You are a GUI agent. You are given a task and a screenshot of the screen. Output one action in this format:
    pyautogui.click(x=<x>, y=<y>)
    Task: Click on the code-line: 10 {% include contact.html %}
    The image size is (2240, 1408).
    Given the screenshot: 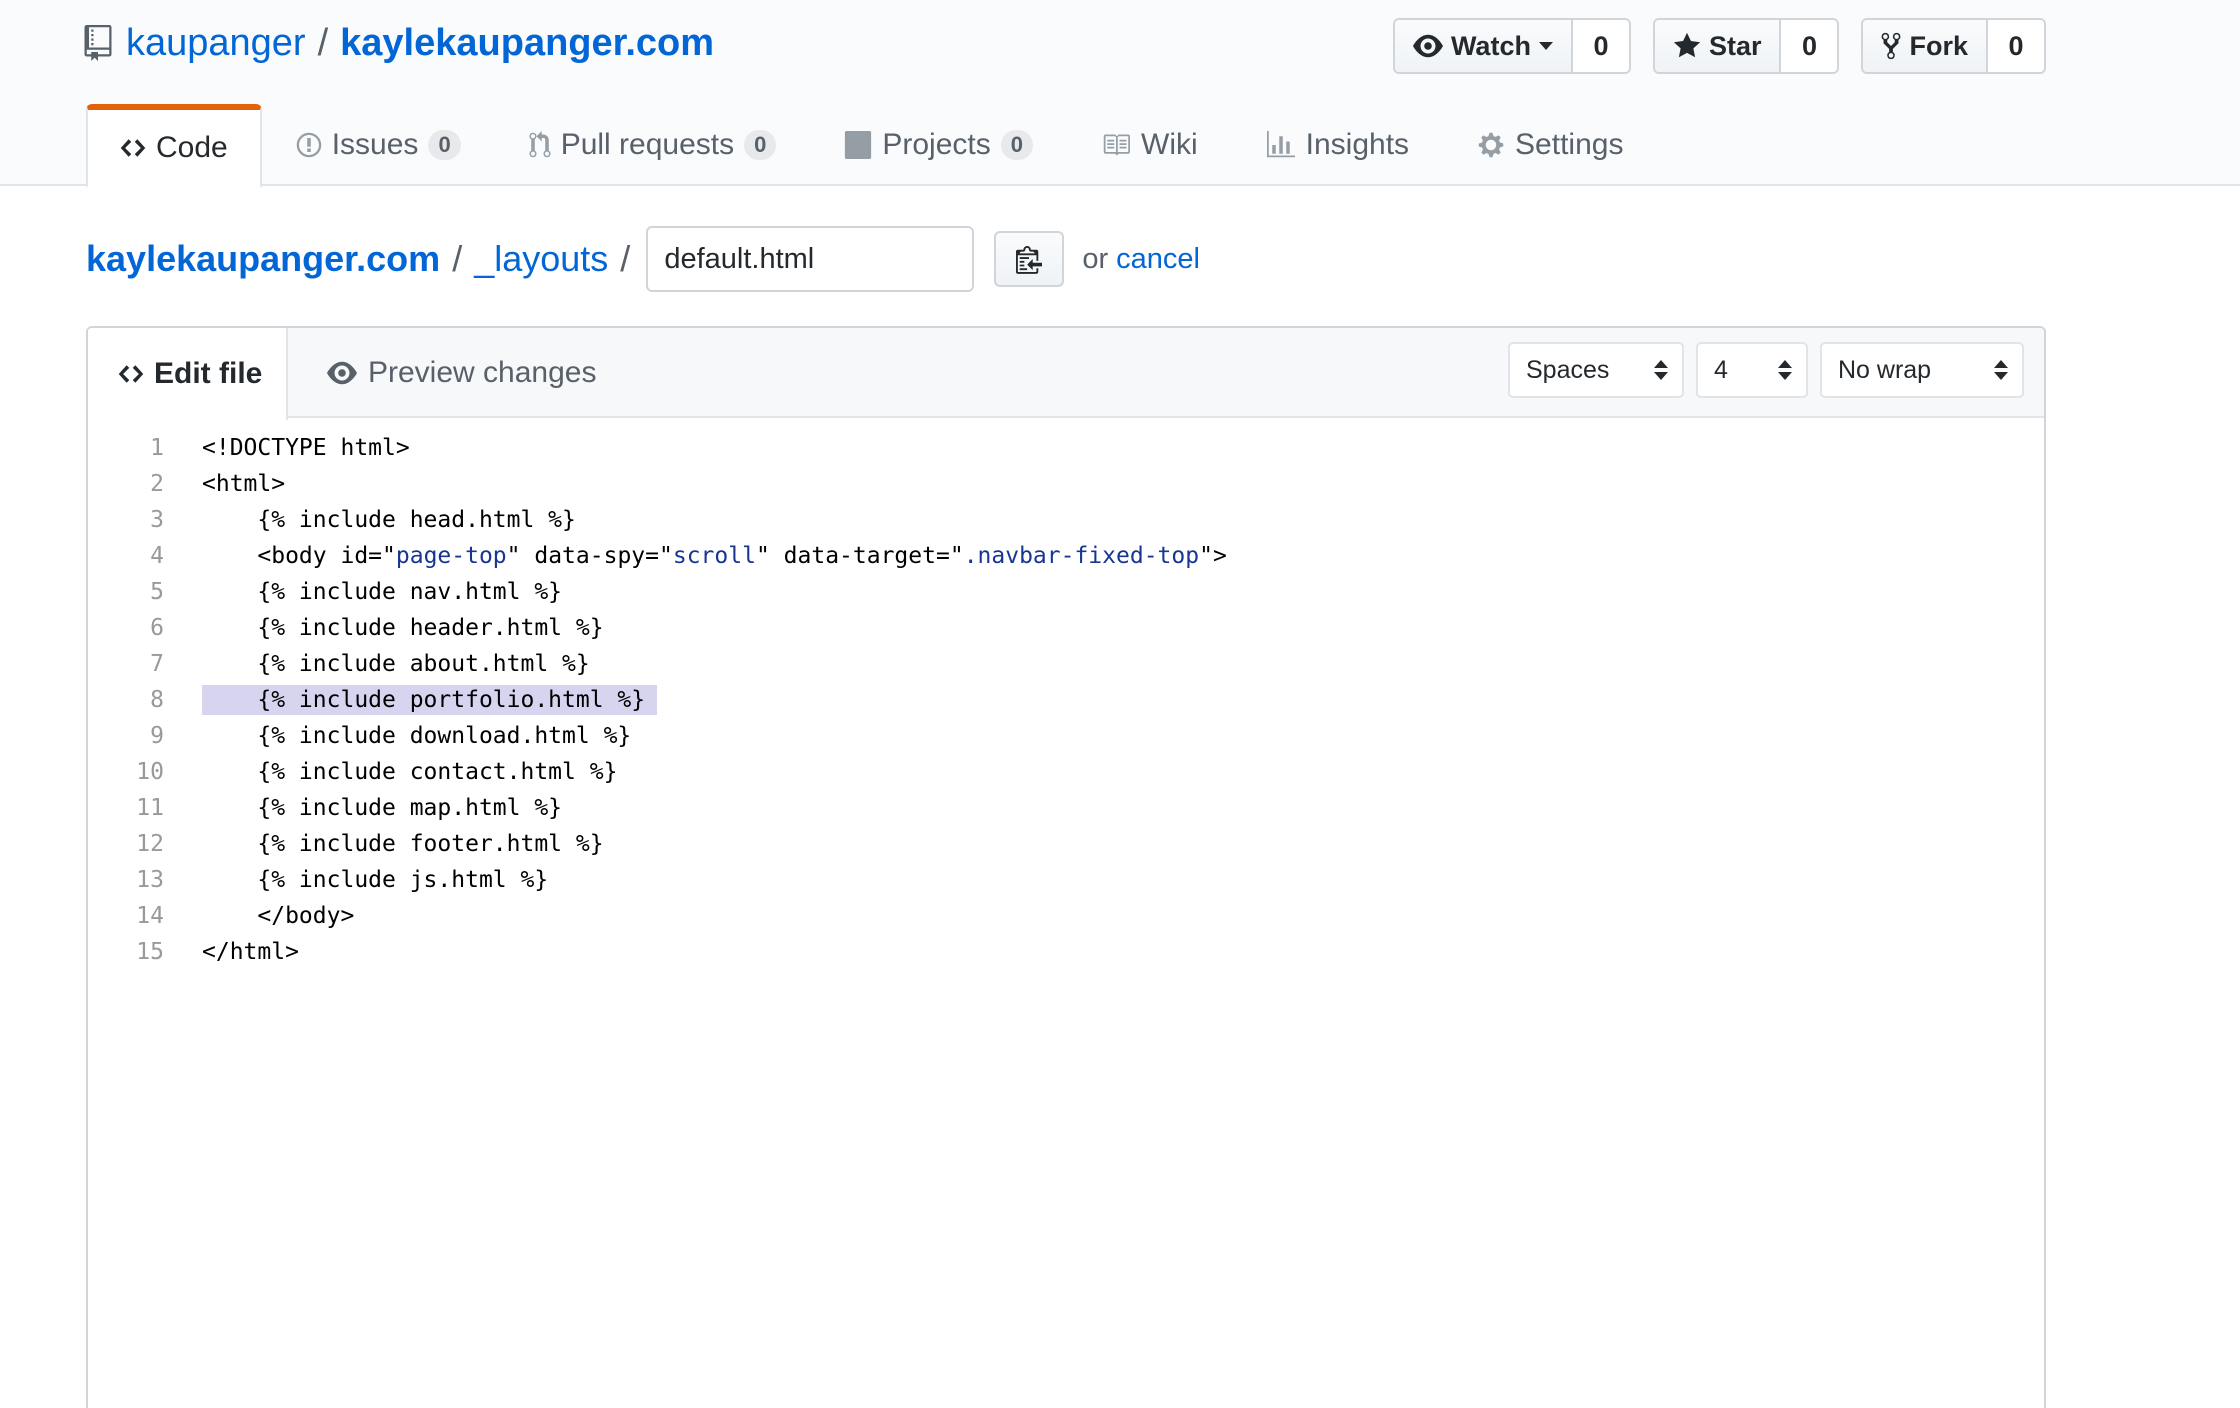 What is the action you would take?
    pyautogui.click(x=1066, y=772)
    